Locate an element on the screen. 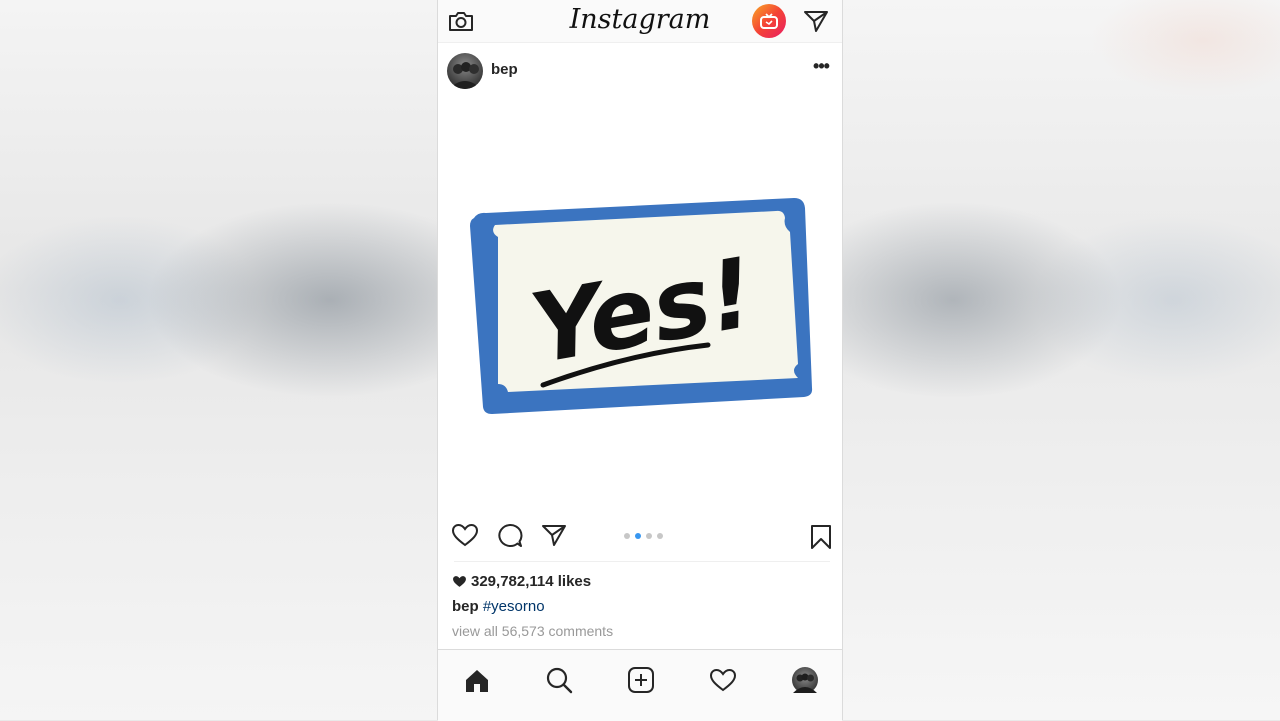 The height and width of the screenshot is (721, 1280). post-username: bep is located at coordinates (504, 69).